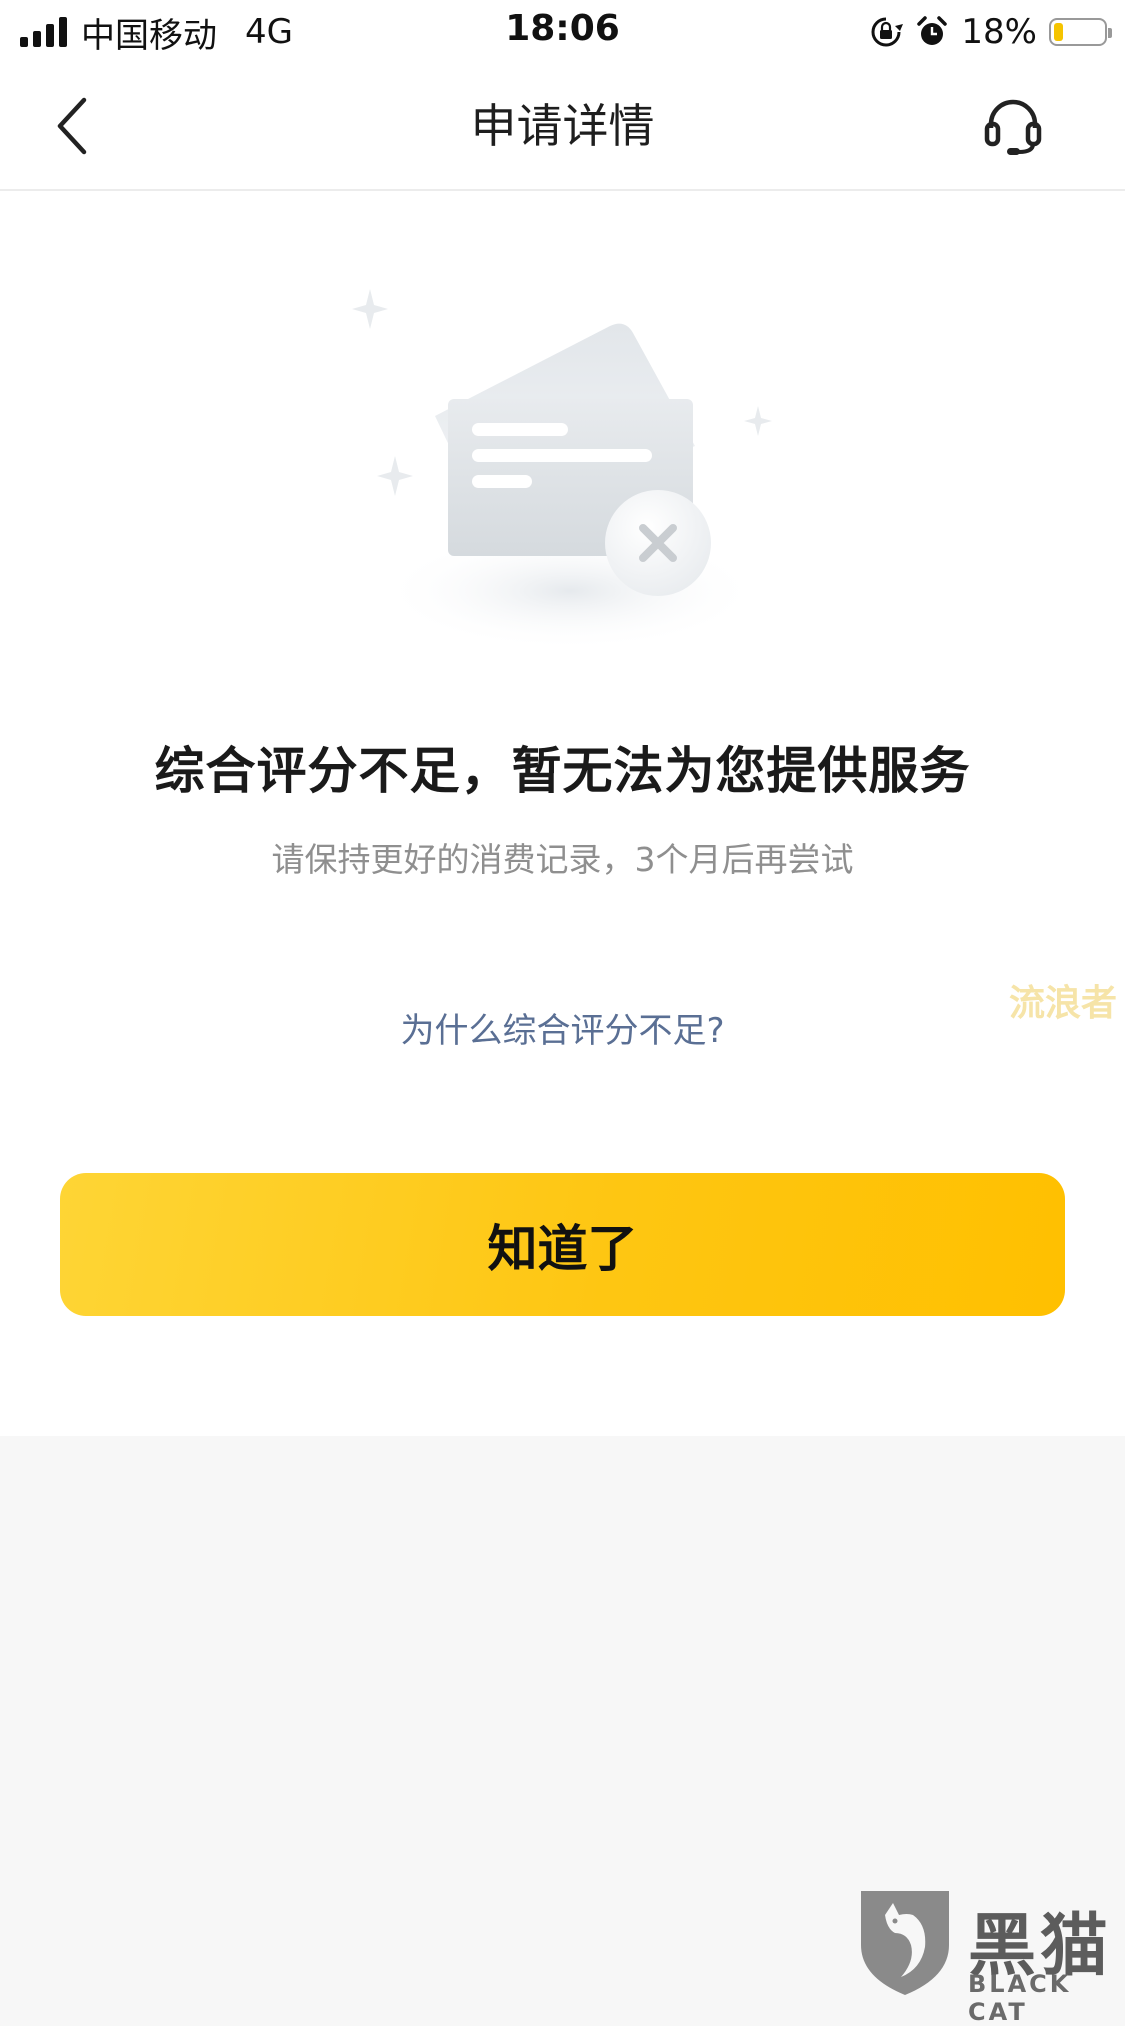  I want to click on status-right: 18%, so click(990, 32).